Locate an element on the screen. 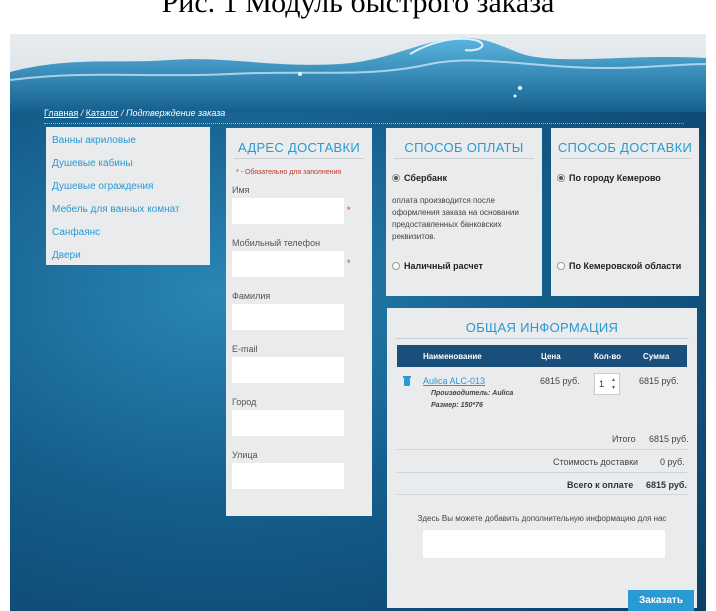 The height and width of the screenshot is (611, 716). grand-total-label: Всего к оплате is located at coordinates (600, 485).